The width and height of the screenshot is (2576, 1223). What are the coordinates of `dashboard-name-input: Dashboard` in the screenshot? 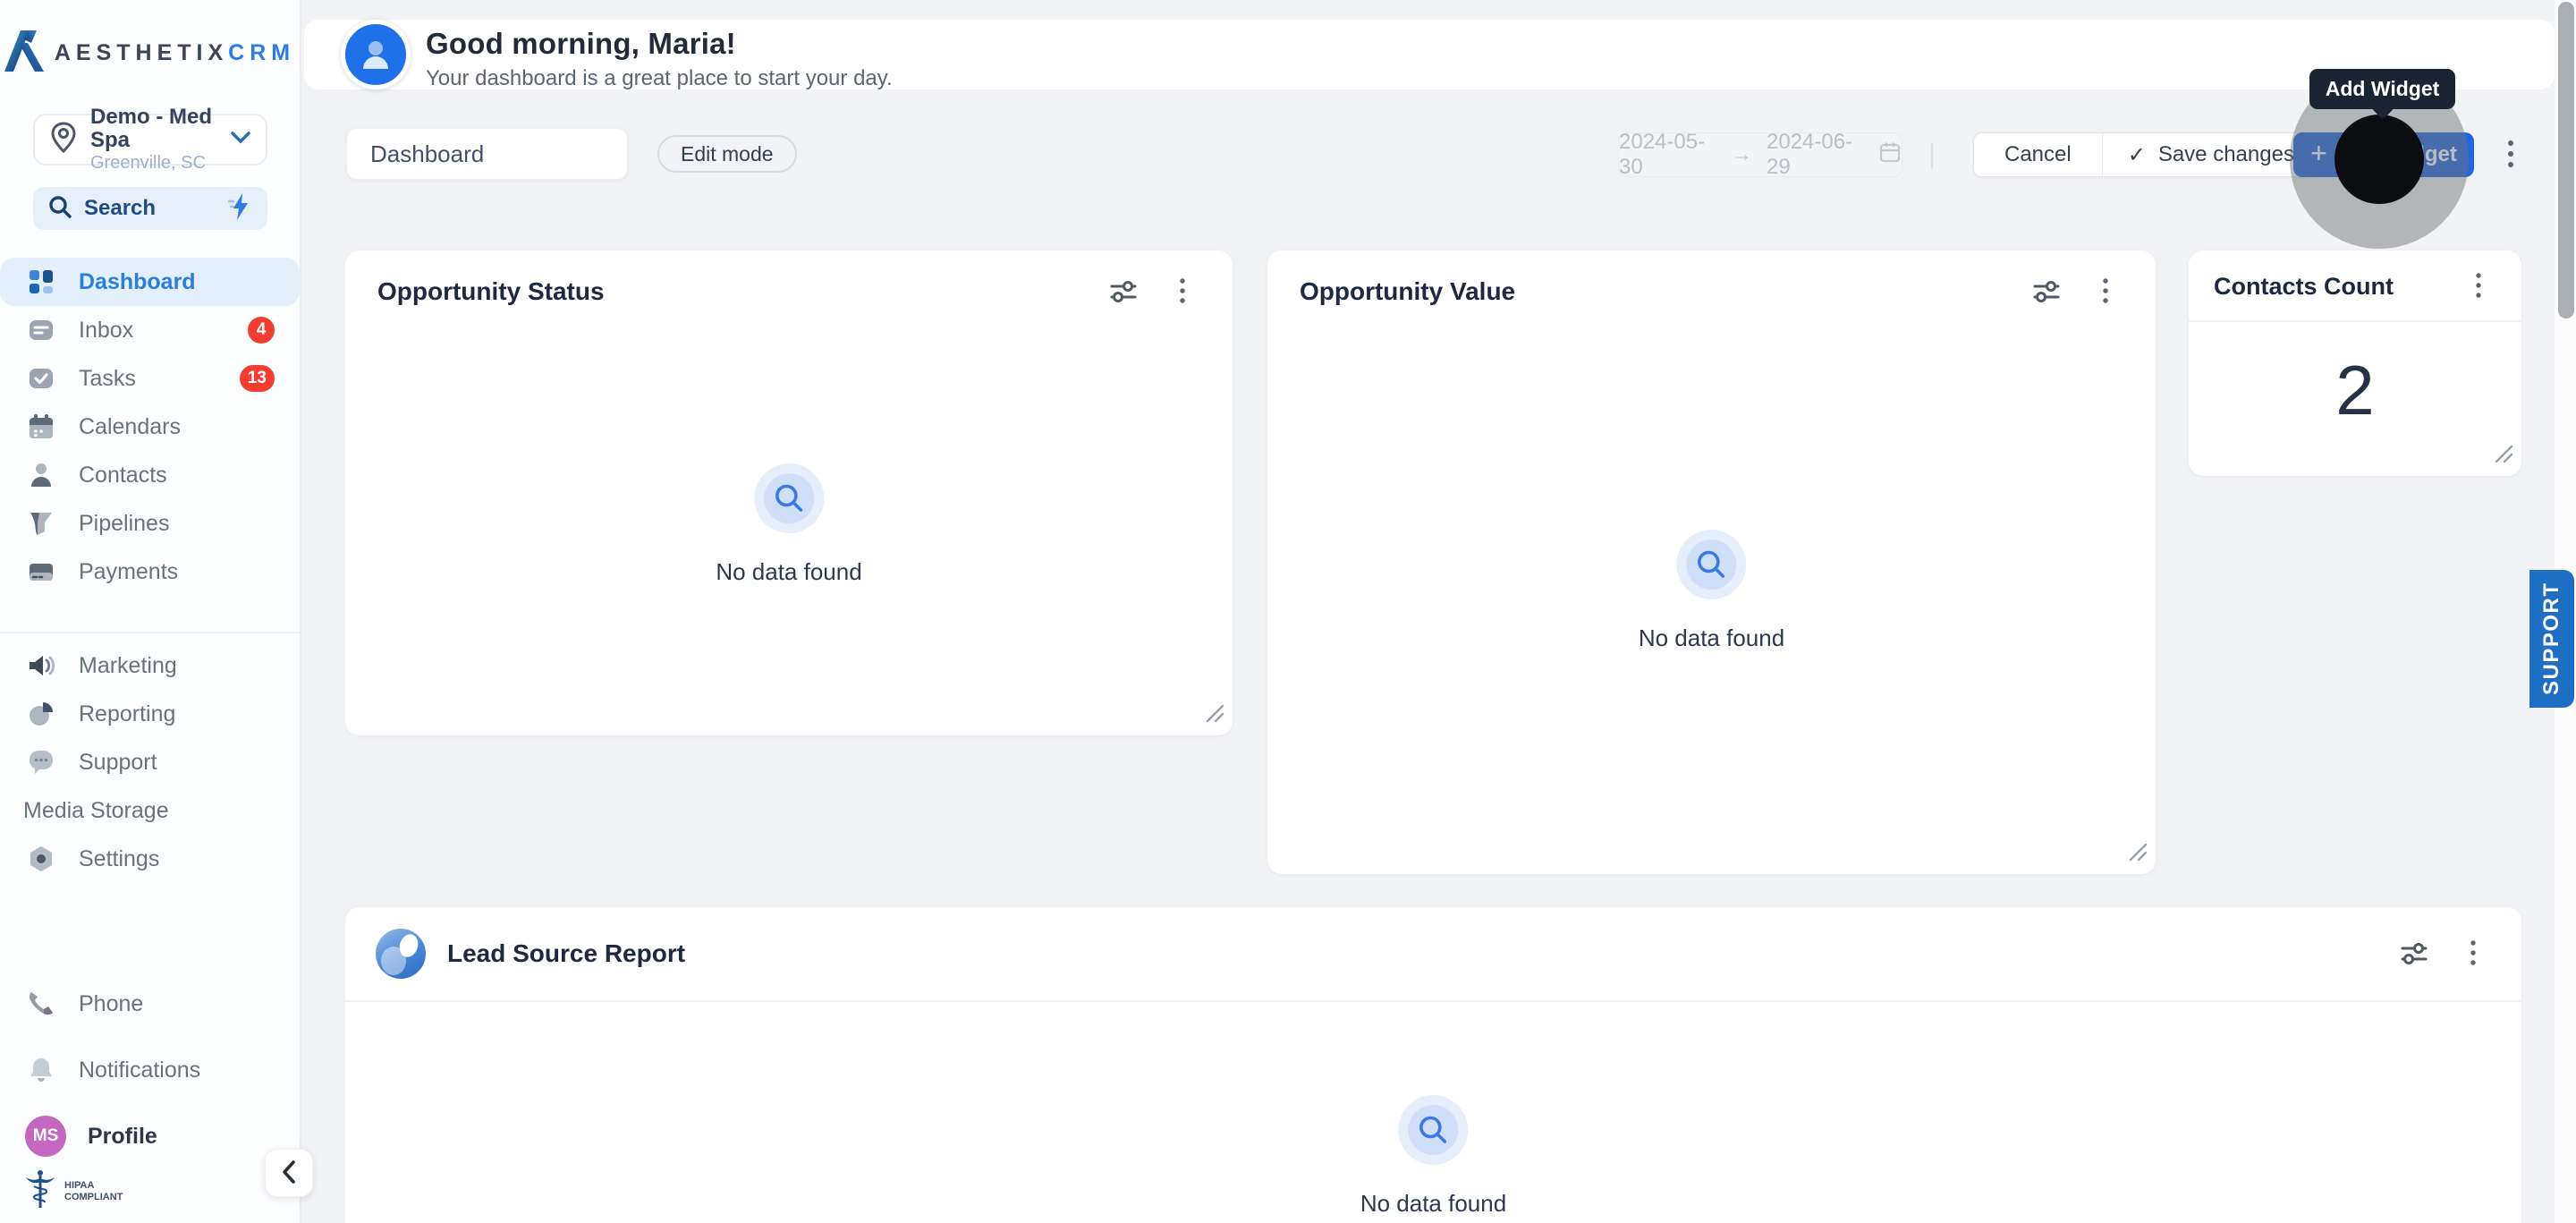 It's located at (487, 154).